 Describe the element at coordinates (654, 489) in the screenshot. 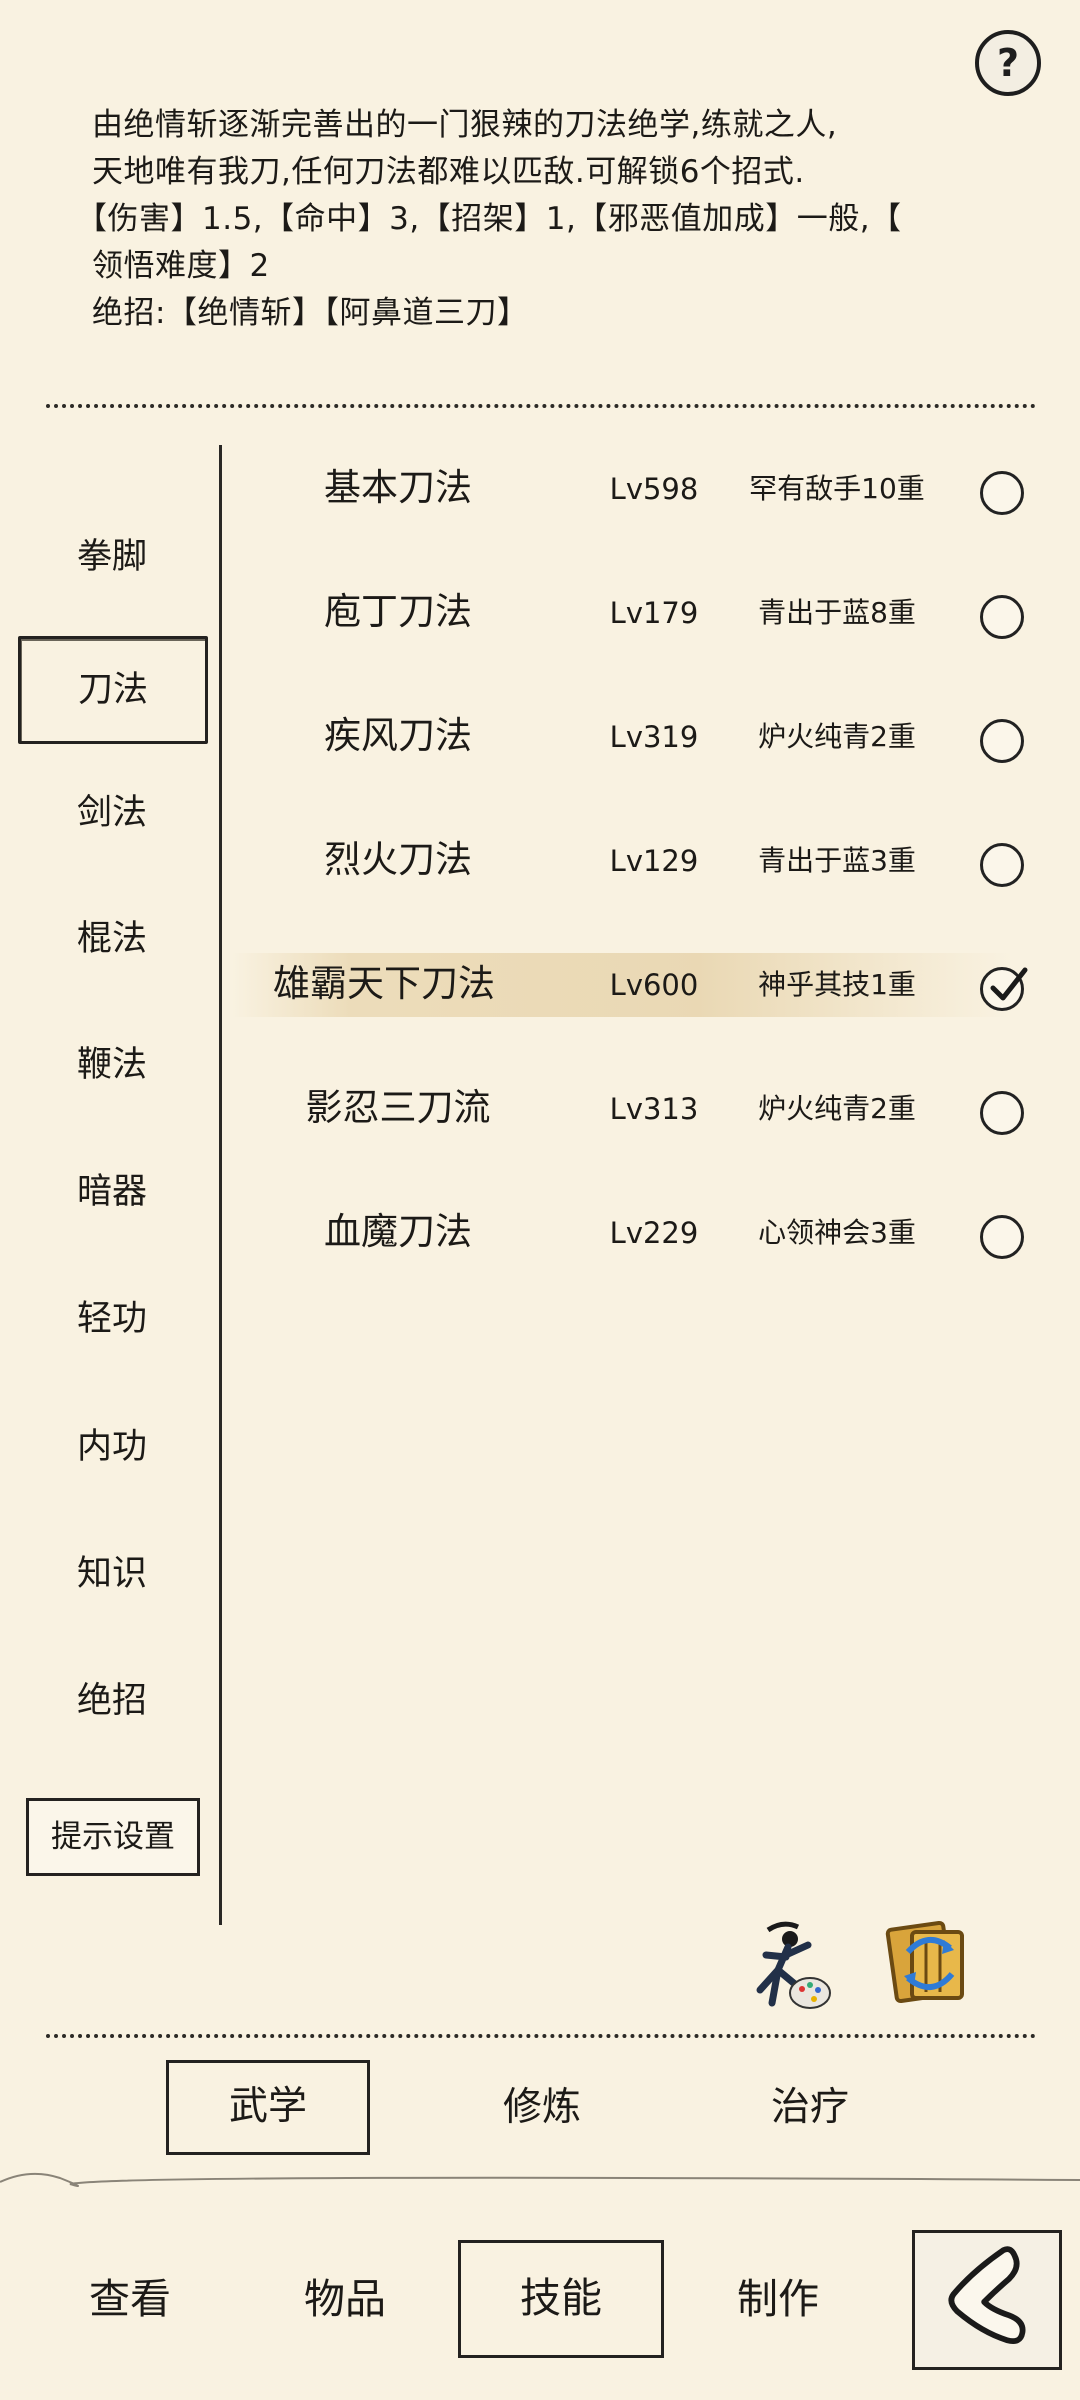

I see `skill-level: Lv598` at that location.